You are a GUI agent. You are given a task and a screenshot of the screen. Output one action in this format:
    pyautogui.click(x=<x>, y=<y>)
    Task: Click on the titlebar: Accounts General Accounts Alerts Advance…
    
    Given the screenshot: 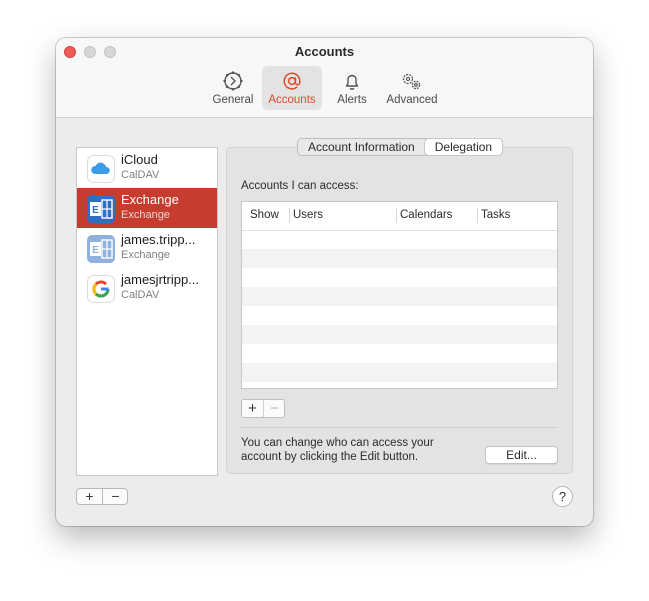 What is the action you would take?
    pyautogui.click(x=324, y=78)
    